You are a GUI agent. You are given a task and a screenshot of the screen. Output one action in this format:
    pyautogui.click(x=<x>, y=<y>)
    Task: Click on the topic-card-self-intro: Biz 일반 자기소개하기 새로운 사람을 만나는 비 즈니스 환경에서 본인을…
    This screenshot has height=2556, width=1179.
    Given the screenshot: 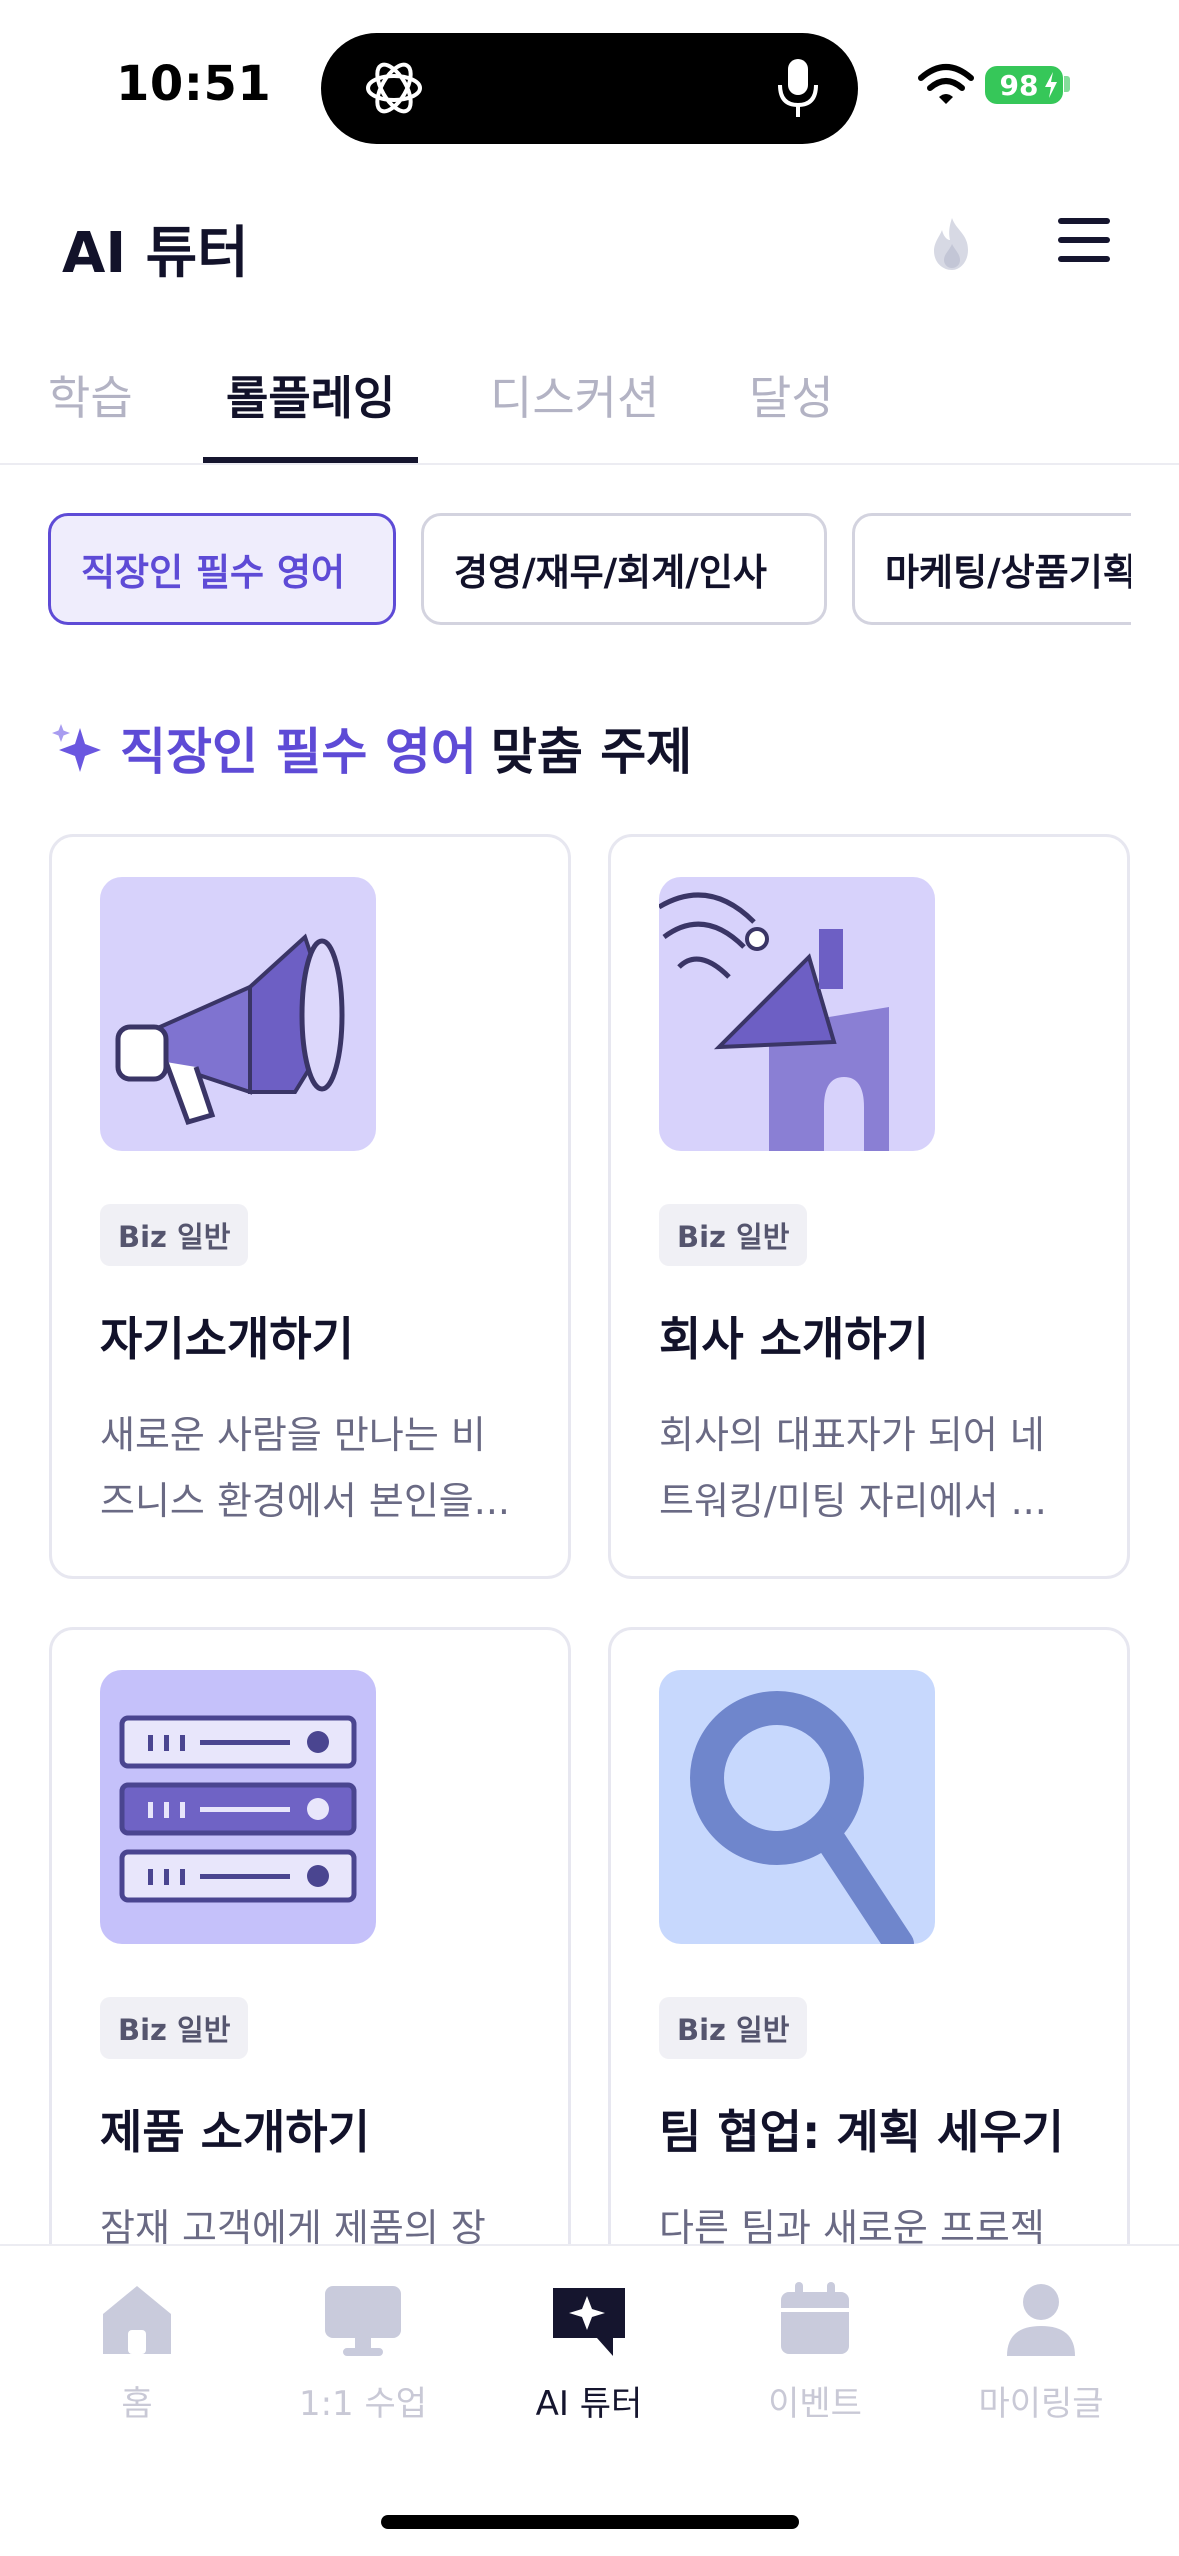 What is the action you would take?
    pyautogui.click(x=310, y=1206)
    